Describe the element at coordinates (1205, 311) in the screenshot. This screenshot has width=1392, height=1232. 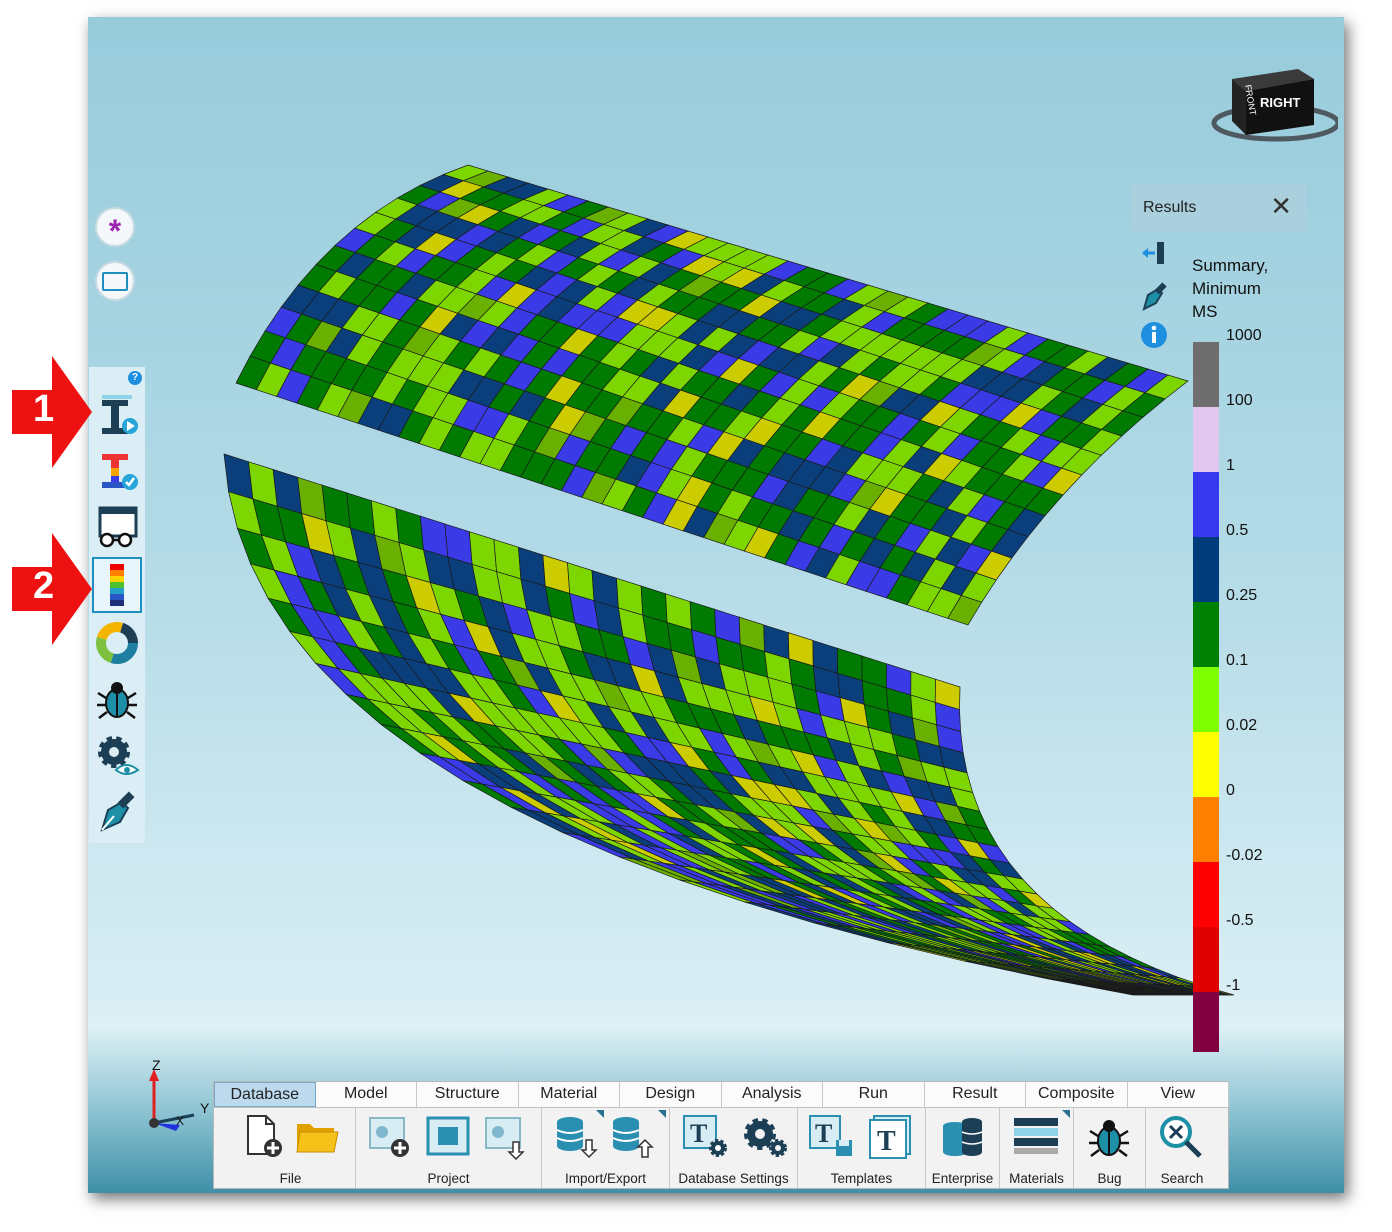
I see `legend-title-line-3: MS` at that location.